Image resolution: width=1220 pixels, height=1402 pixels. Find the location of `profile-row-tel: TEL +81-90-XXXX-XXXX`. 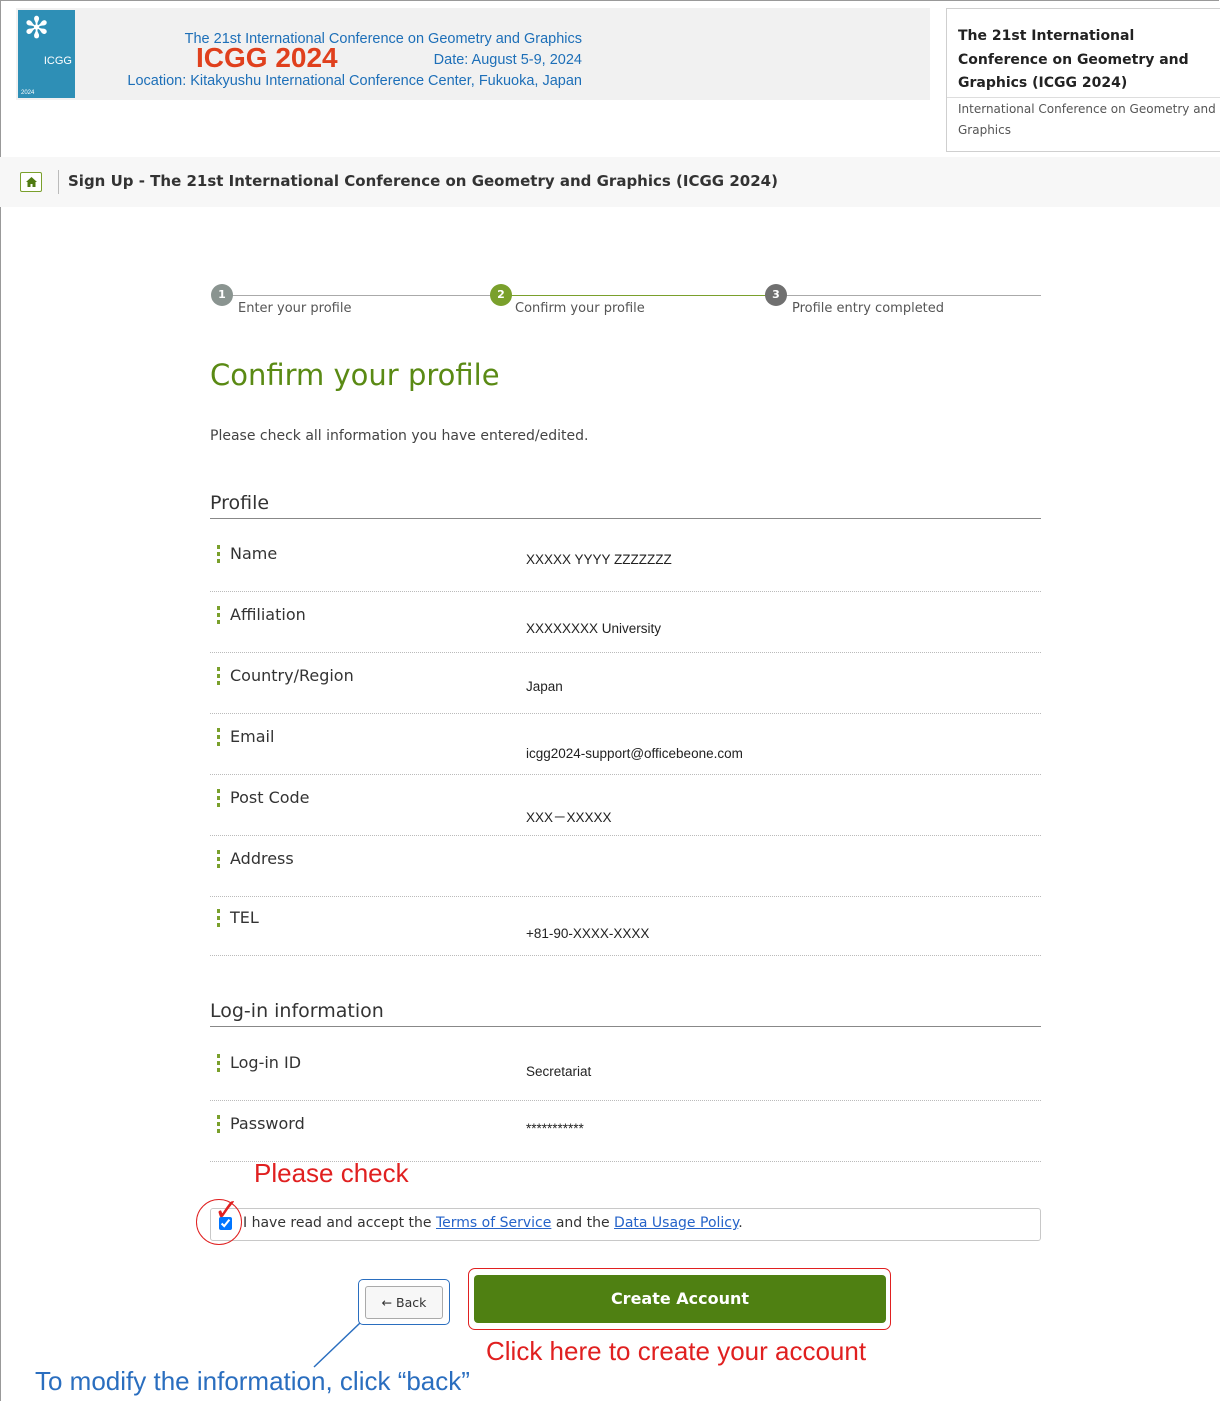

profile-row-tel: TEL +81-90-XXXX-XXXX is located at coordinates (625, 925).